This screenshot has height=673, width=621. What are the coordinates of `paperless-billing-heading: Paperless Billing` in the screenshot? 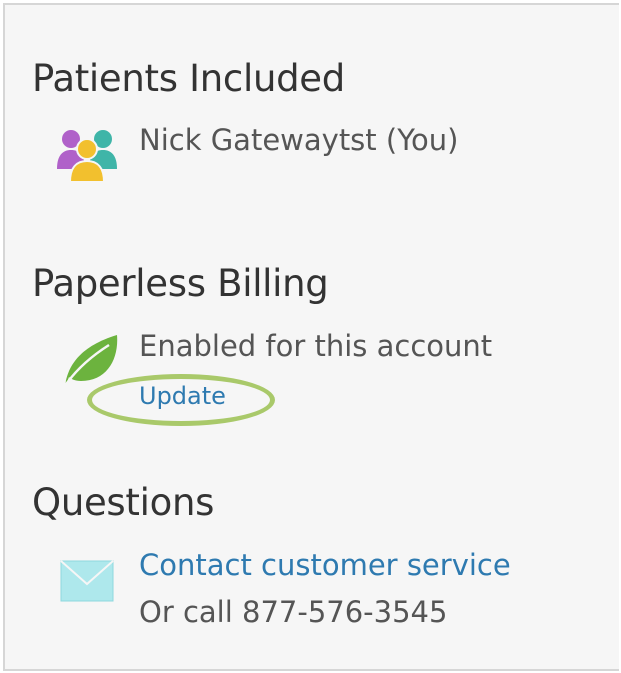 It's located at (180, 283).